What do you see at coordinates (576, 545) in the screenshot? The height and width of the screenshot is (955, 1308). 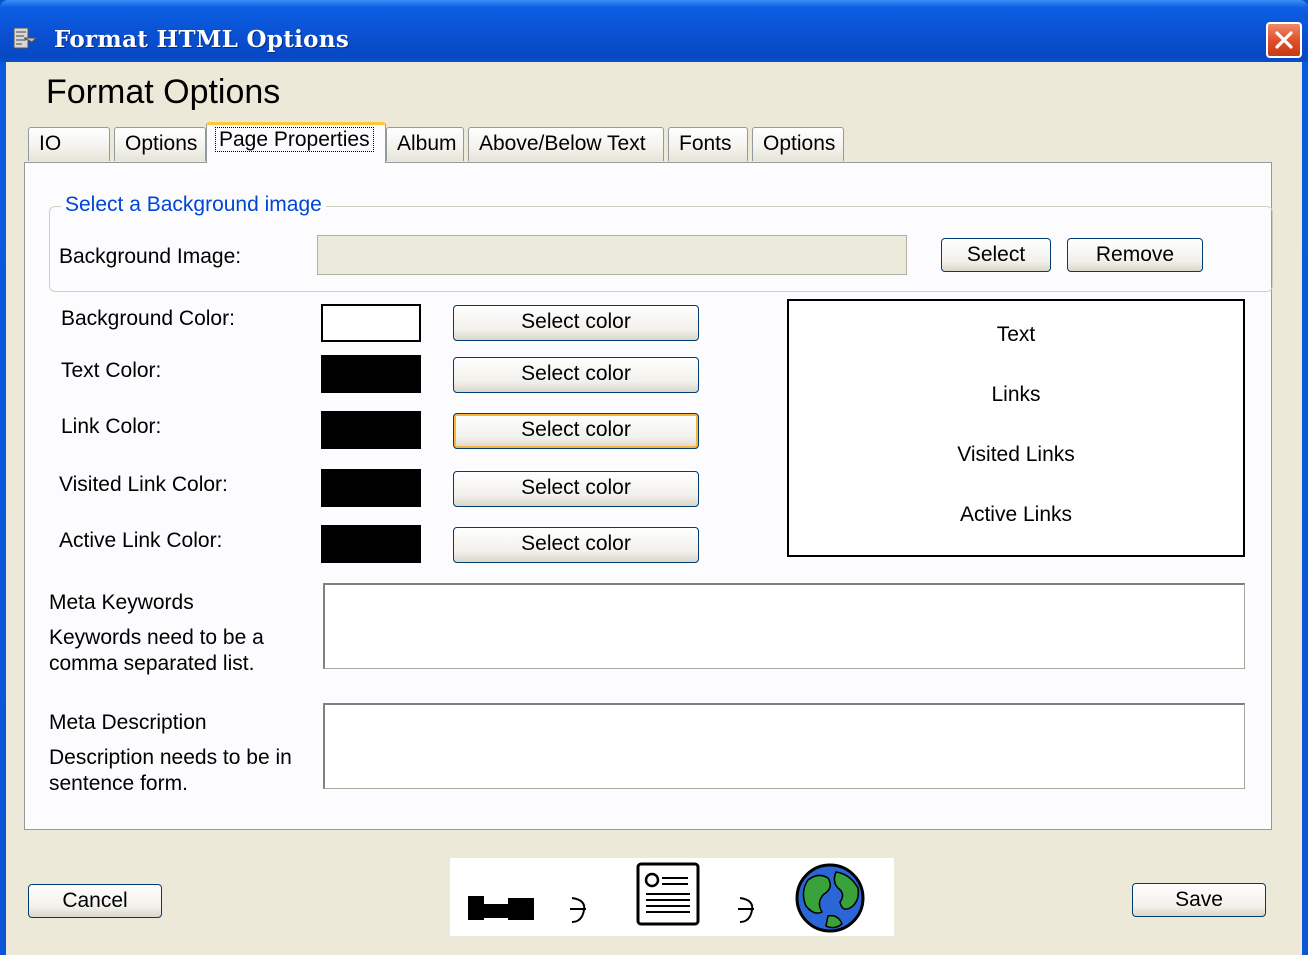 I see `select-active-link-color-button: Select color` at bounding box center [576, 545].